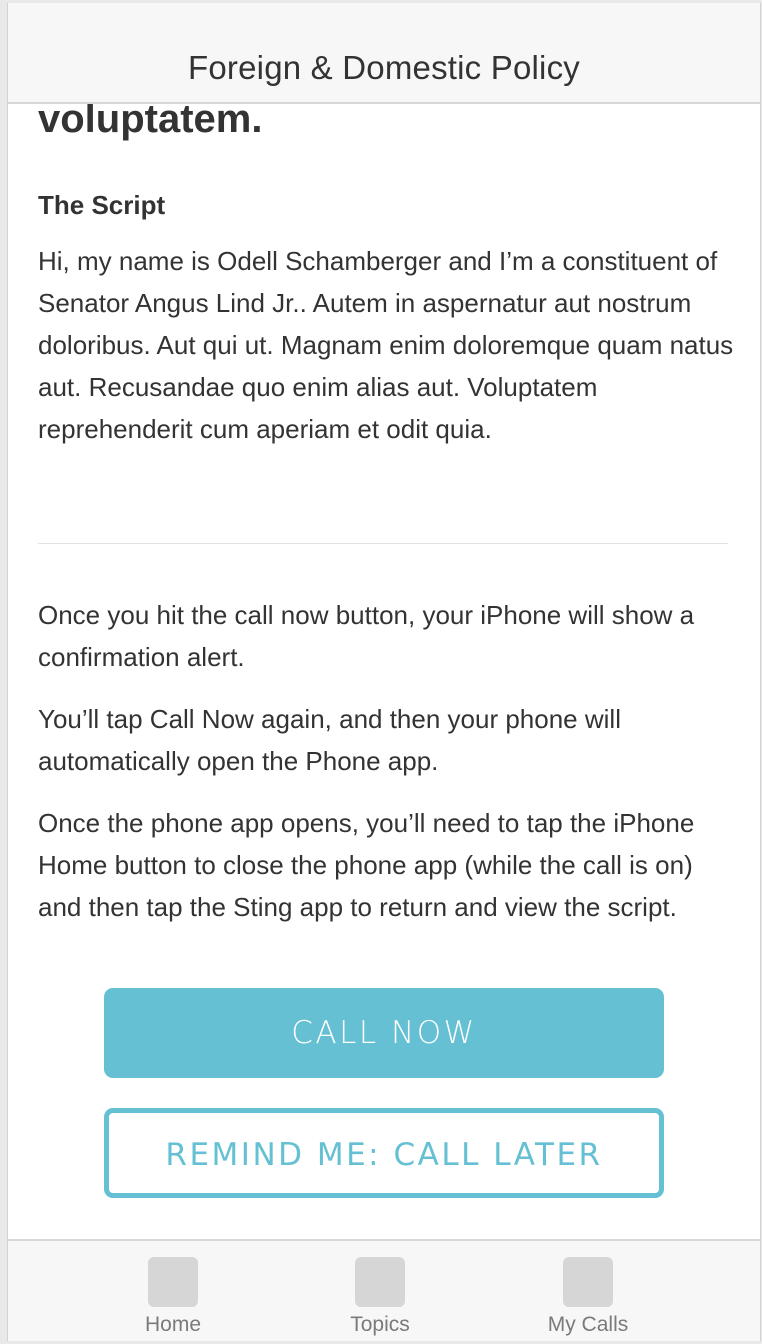  I want to click on tab-label: Topics, so click(380, 1324).